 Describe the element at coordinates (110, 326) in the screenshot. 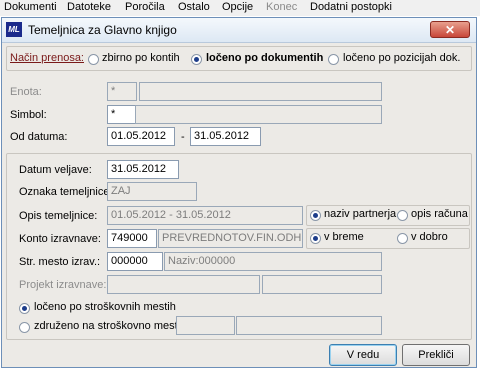

I see `radio-zdruzeno-label: združeno na stroškovno mesto:` at that location.